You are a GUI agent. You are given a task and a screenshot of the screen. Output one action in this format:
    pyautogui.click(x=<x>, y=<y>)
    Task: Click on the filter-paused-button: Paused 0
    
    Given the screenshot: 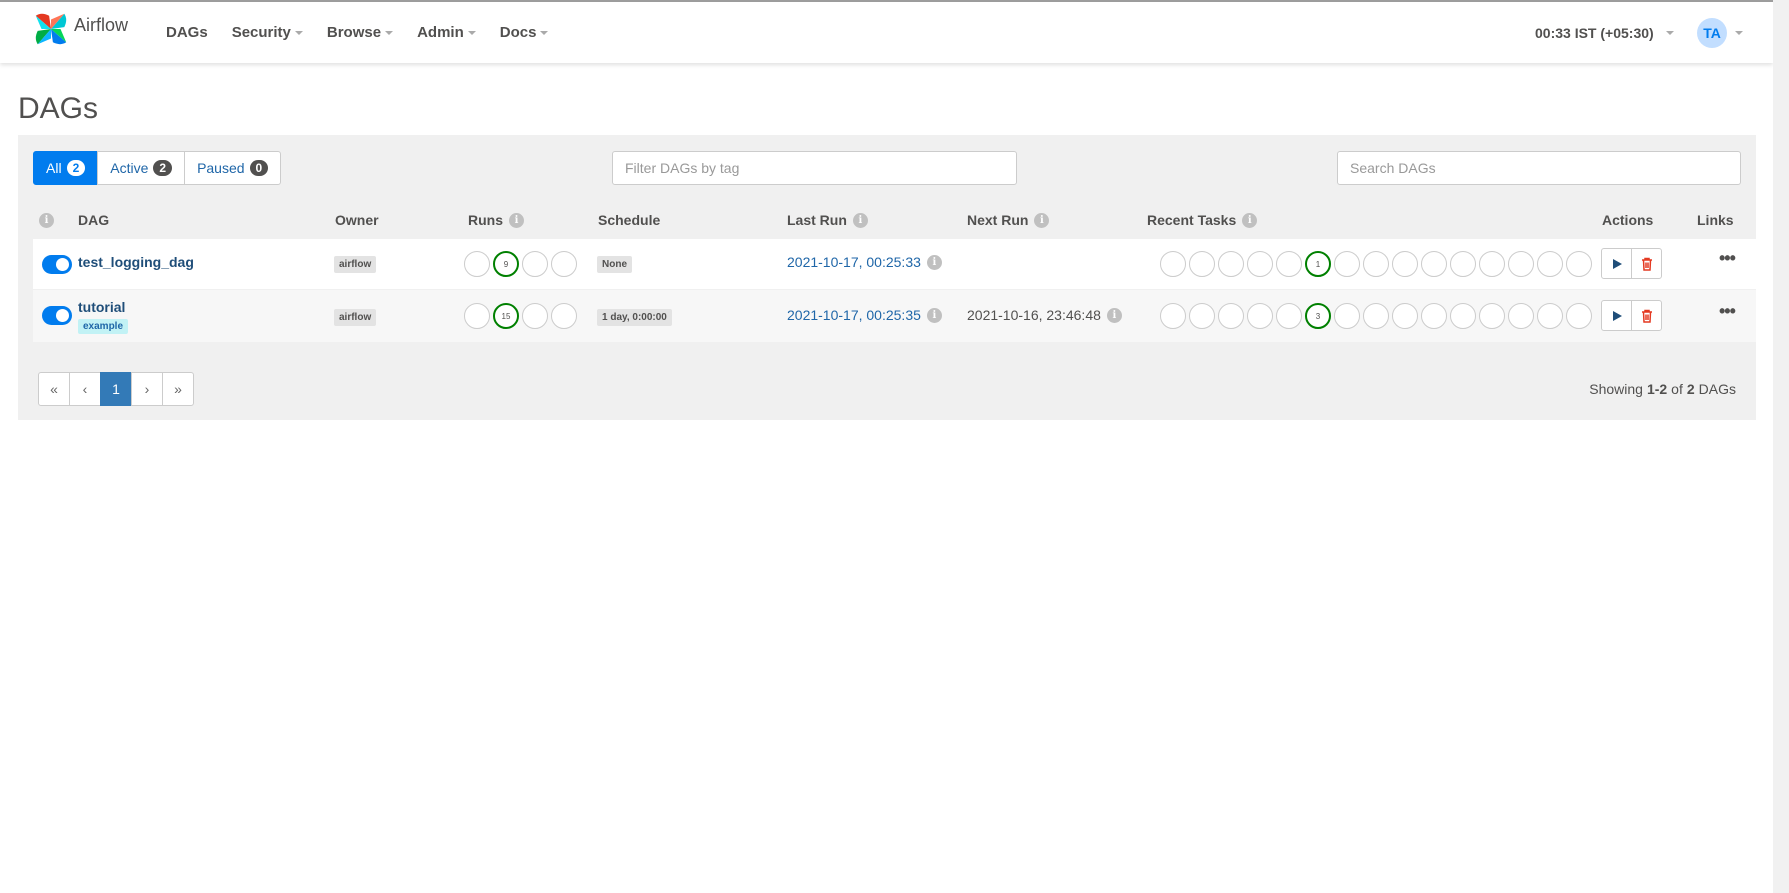 What is the action you would take?
    pyautogui.click(x=233, y=168)
    